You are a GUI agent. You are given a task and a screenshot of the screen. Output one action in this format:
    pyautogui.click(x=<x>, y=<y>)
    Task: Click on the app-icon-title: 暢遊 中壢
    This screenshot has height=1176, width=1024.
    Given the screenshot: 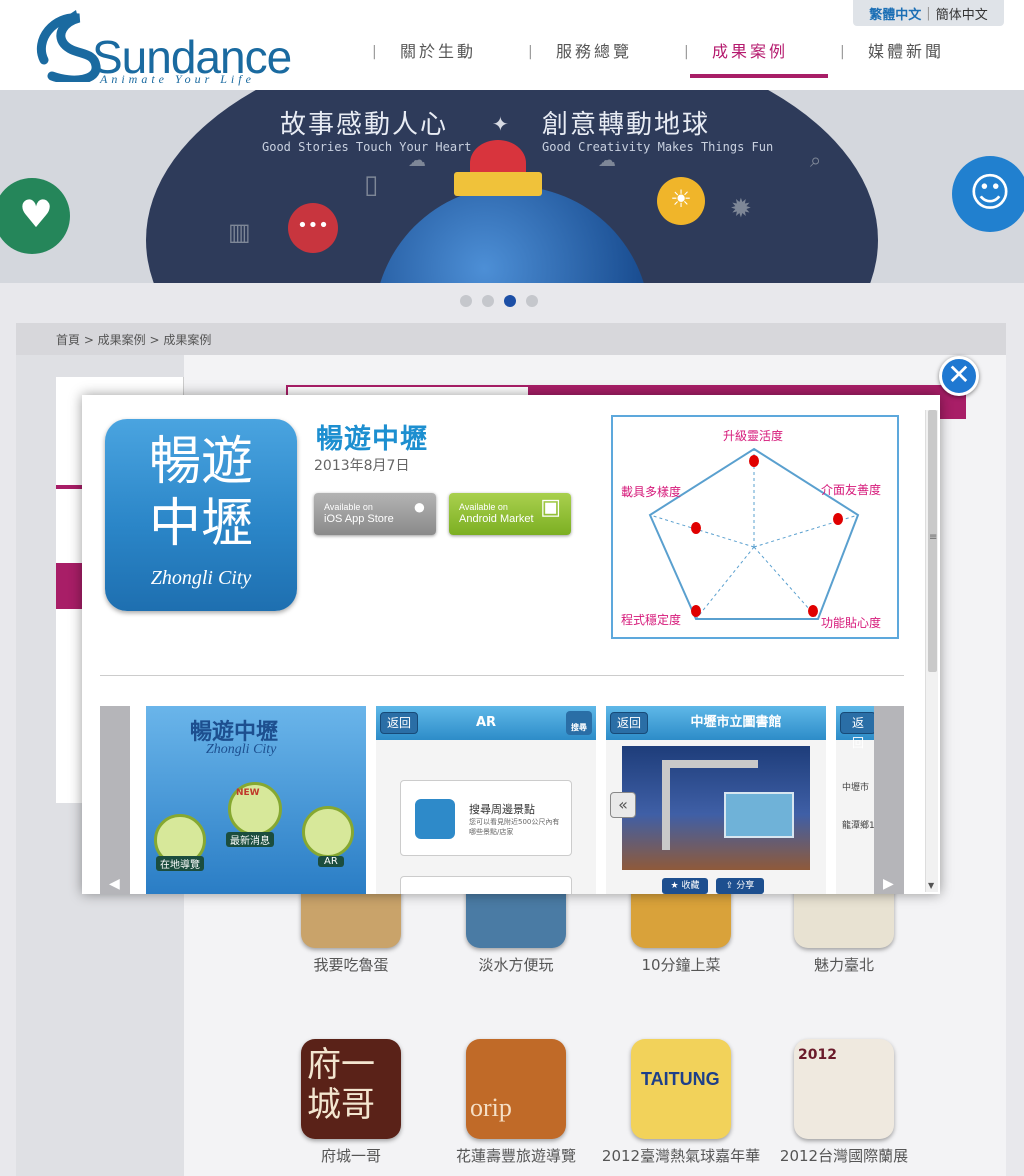 What is the action you would take?
    pyautogui.click(x=200, y=493)
    